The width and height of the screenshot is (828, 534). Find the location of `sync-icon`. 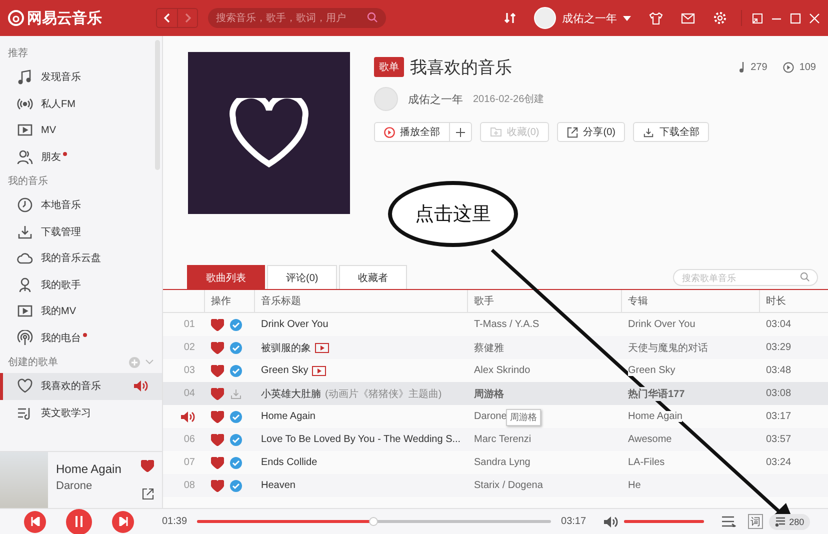

sync-icon is located at coordinates (510, 18).